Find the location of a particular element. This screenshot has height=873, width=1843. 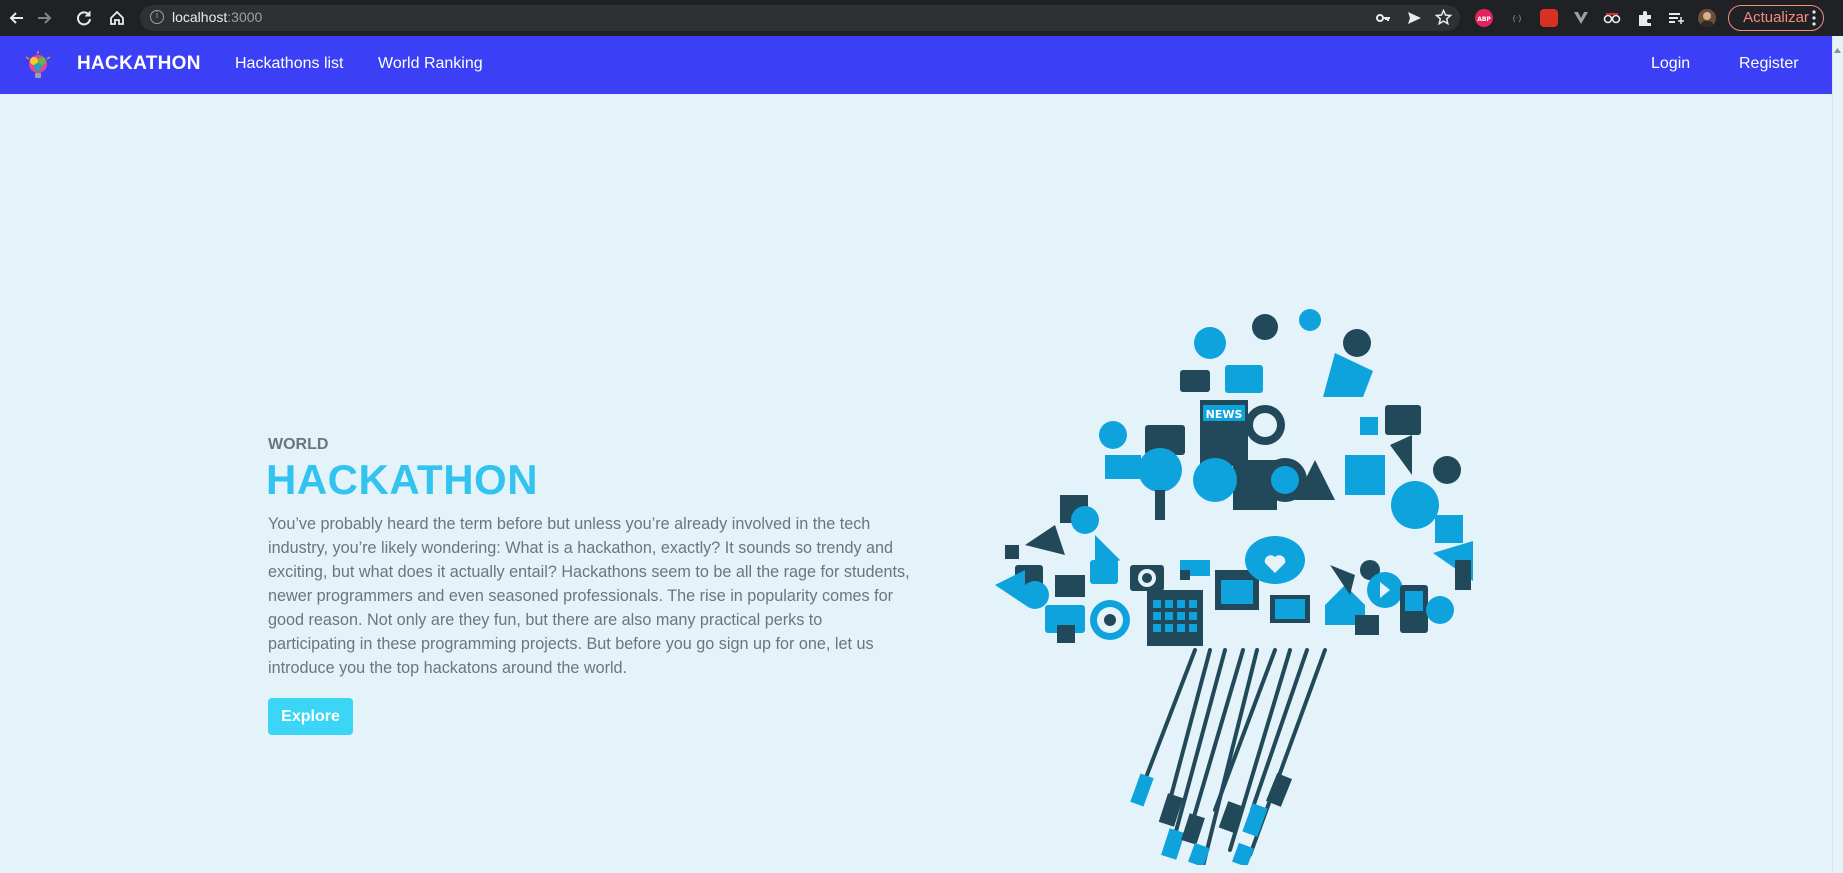

star-icon is located at coordinates (1443, 19).